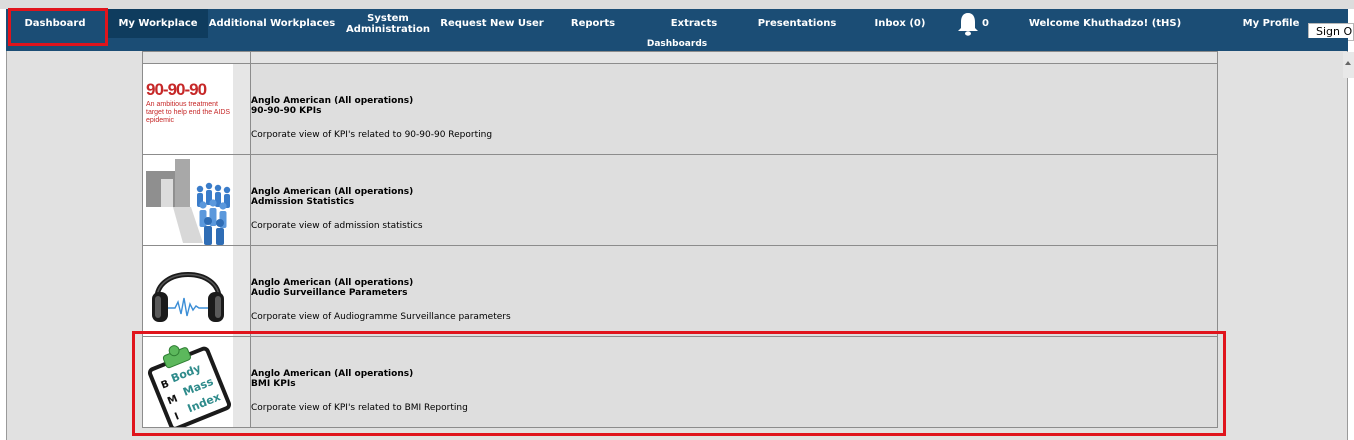 Image resolution: width=1354 pixels, height=440 pixels. Describe the element at coordinates (968, 24) in the screenshot. I see `bell-icon` at that location.